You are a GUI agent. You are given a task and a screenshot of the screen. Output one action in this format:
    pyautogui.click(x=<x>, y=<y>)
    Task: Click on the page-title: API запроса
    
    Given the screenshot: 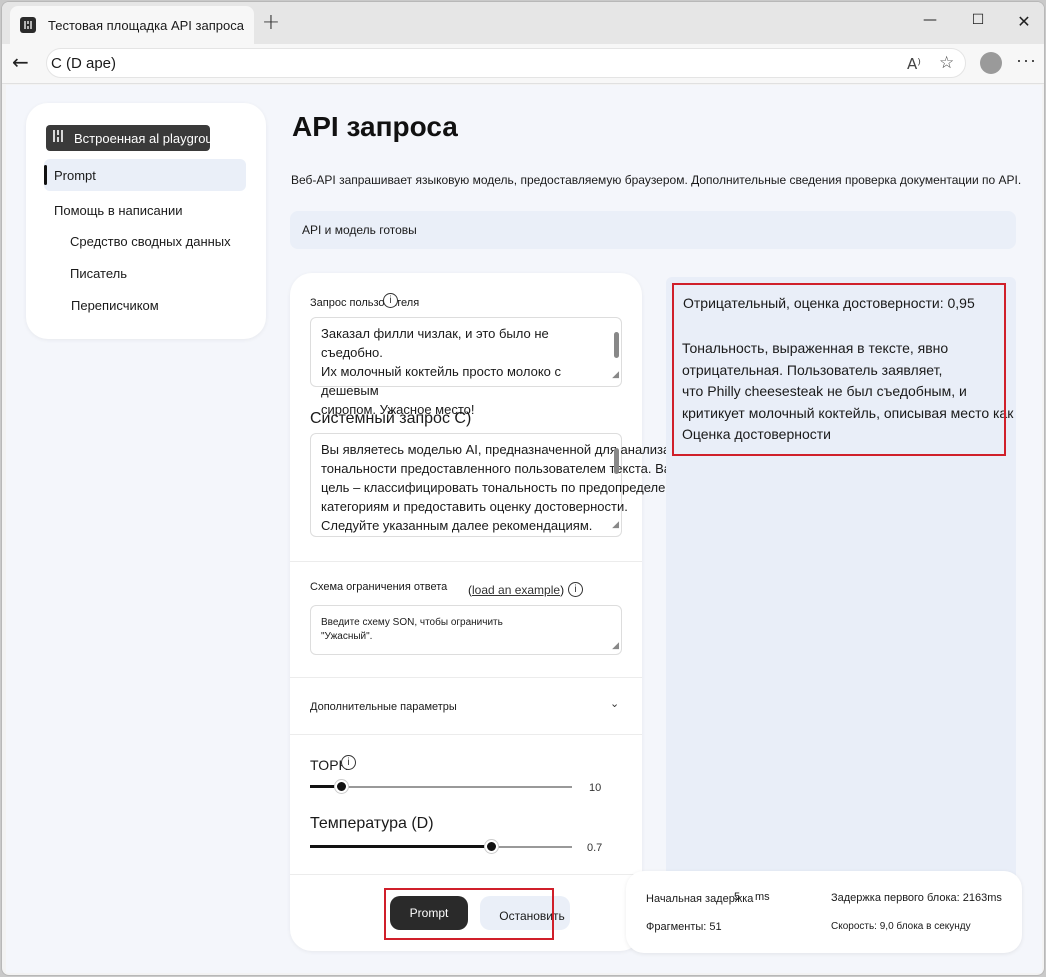 What is the action you would take?
    pyautogui.click(x=375, y=126)
    